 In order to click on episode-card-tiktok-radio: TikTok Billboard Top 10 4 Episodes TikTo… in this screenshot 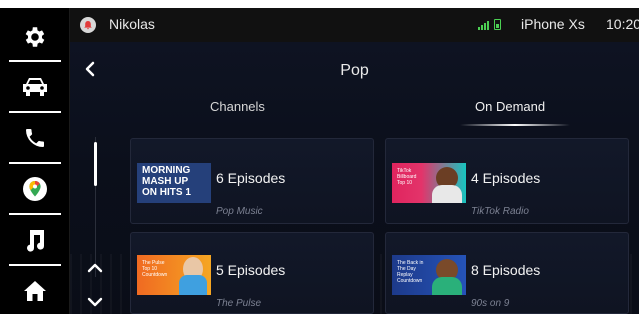, I will do `click(507, 181)`.